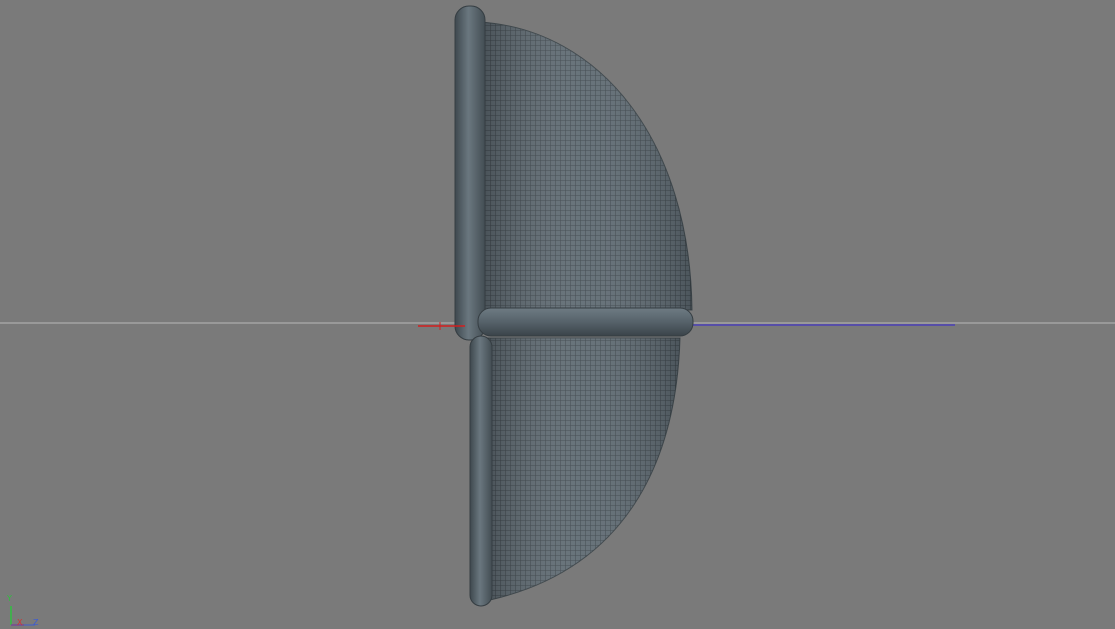 Image resolution: width=1115 pixels, height=629 pixels. What do you see at coordinates (9, 598) in the screenshot?
I see `gizmo-y-label: Y` at bounding box center [9, 598].